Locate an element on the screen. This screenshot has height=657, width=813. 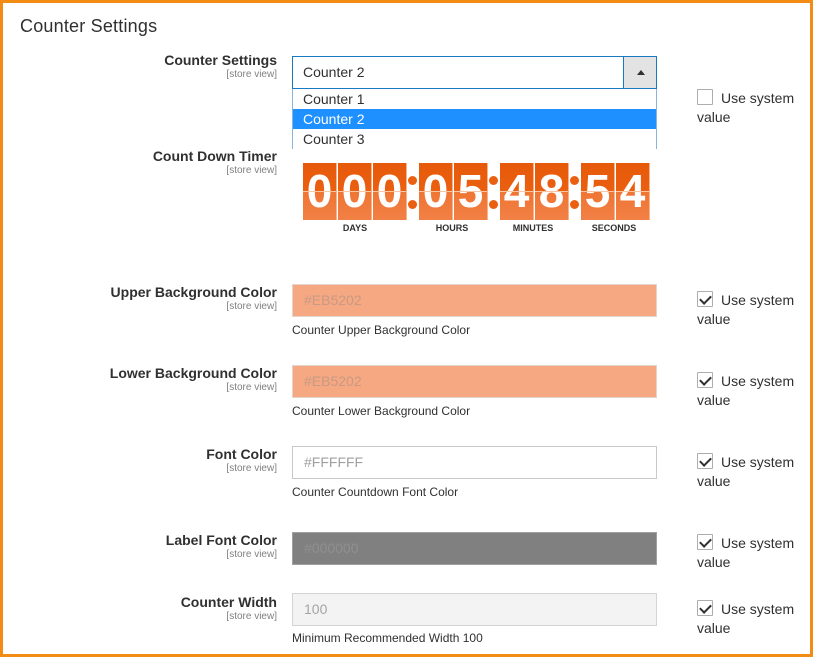
lower-bg-color-input: #EB5202 is located at coordinates (474, 381).